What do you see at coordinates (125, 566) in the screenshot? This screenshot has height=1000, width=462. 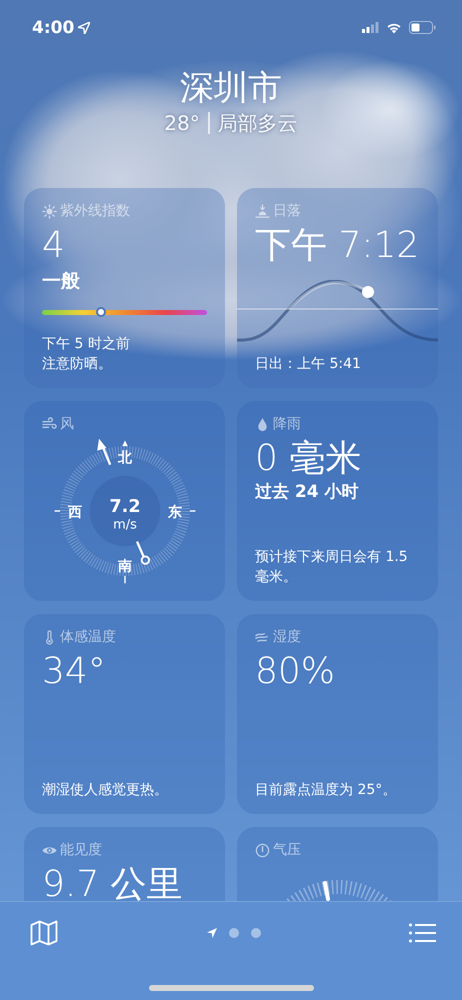 I see `compass-south: 南` at bounding box center [125, 566].